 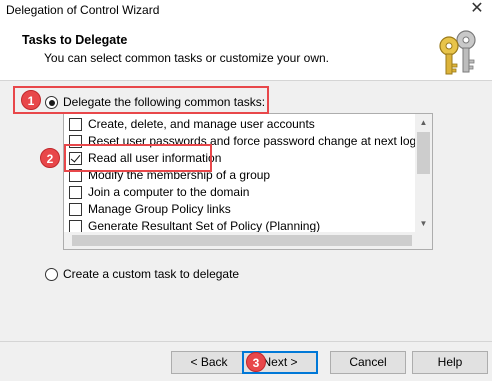 I want to click on title-bar: Delegation of Control Wizard ✕, so click(x=246, y=11).